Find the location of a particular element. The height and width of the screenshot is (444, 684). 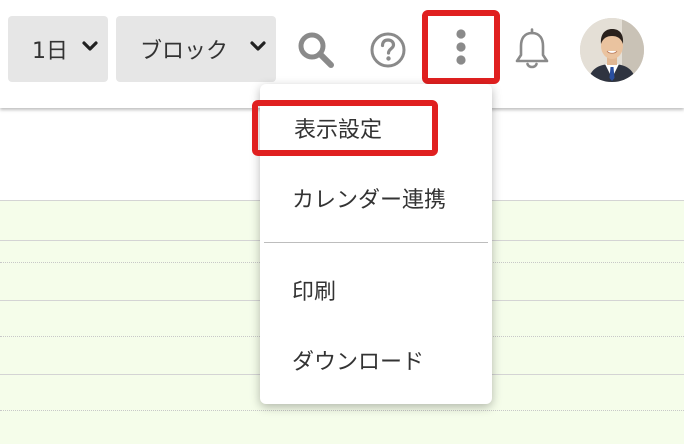

day-range-select: 1日 is located at coordinates (58, 49).